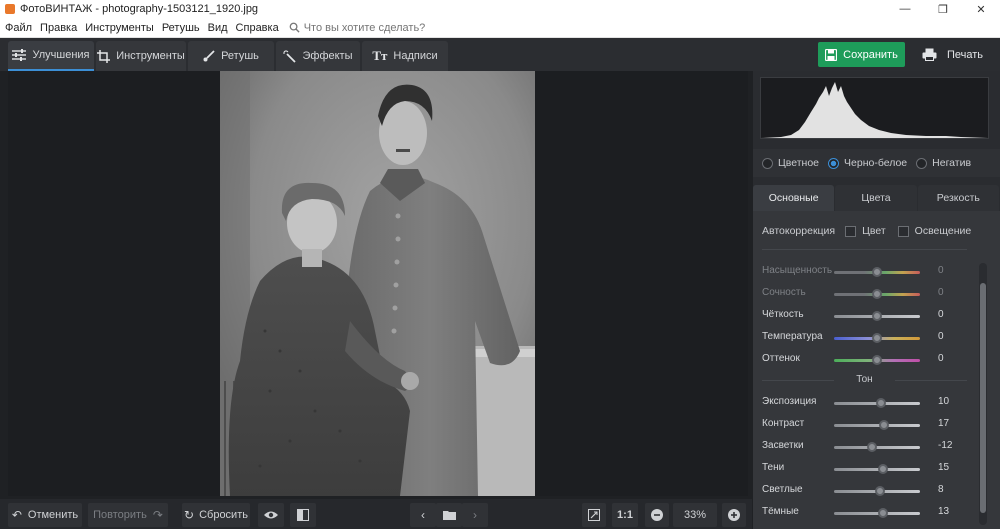 Image resolution: width=1000 pixels, height=529 pixels. What do you see at coordinates (216, 515) in the screenshot?
I see `reset-button: ↻ Сбросить` at bounding box center [216, 515].